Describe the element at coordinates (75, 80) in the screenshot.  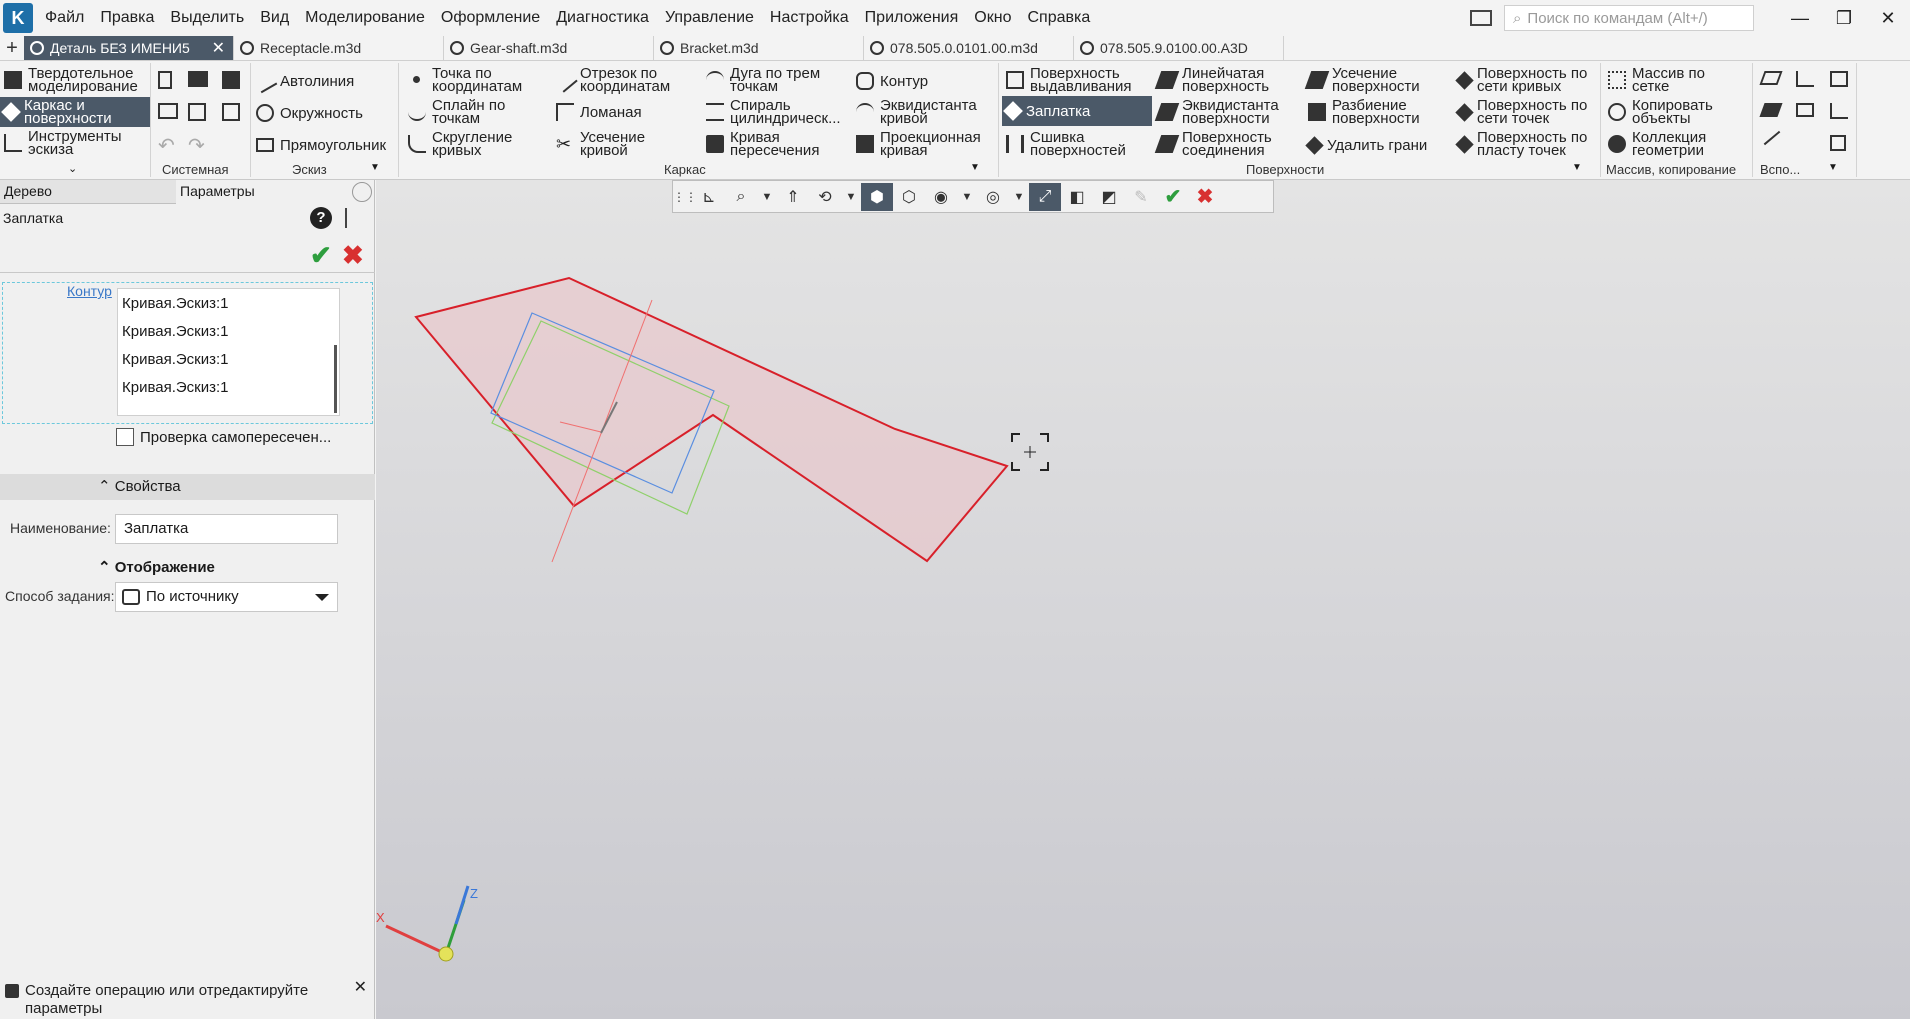
I see `mode-solid-button: Твердотельное моделирование` at that location.